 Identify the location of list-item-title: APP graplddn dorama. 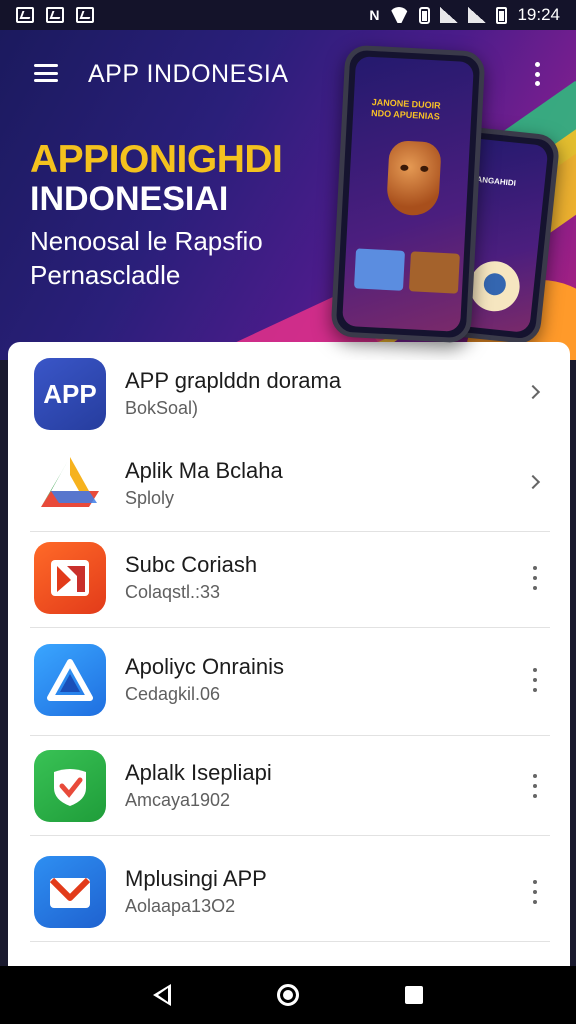
(233, 380).